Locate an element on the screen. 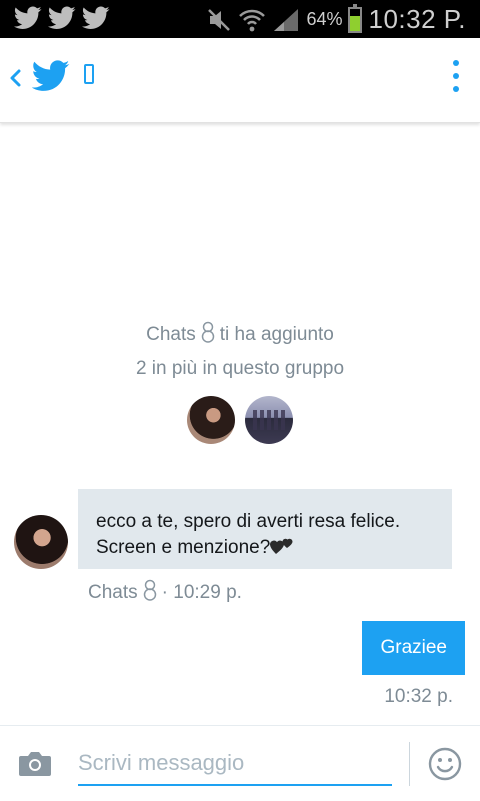 The height and width of the screenshot is (801, 480). mute-icon is located at coordinates (219, 19).